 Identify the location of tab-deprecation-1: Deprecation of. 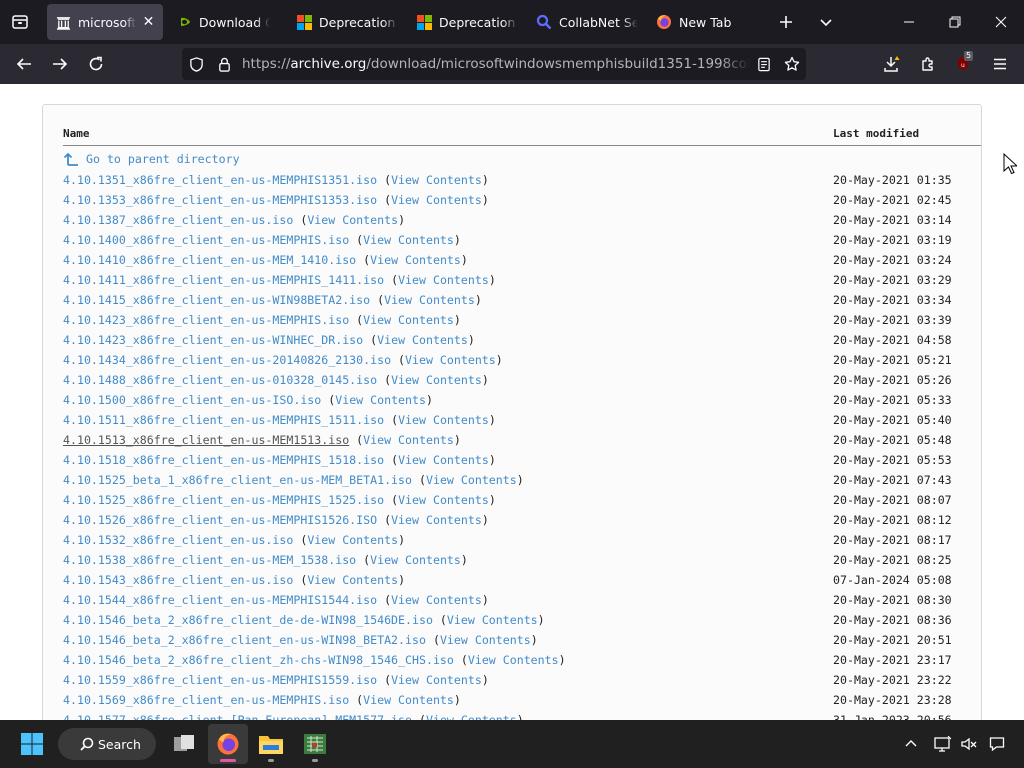
(347, 22).